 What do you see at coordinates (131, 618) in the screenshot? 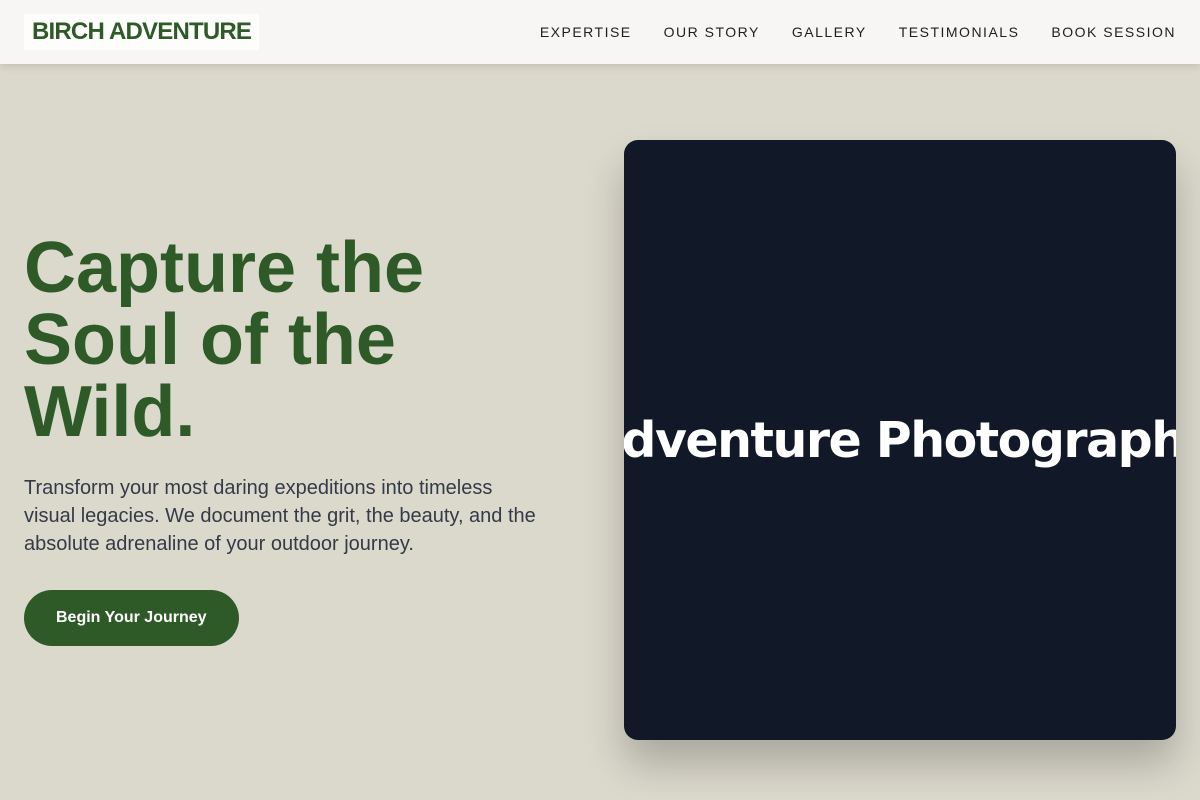
I see `begin-journey-button: Begin Your Journey` at bounding box center [131, 618].